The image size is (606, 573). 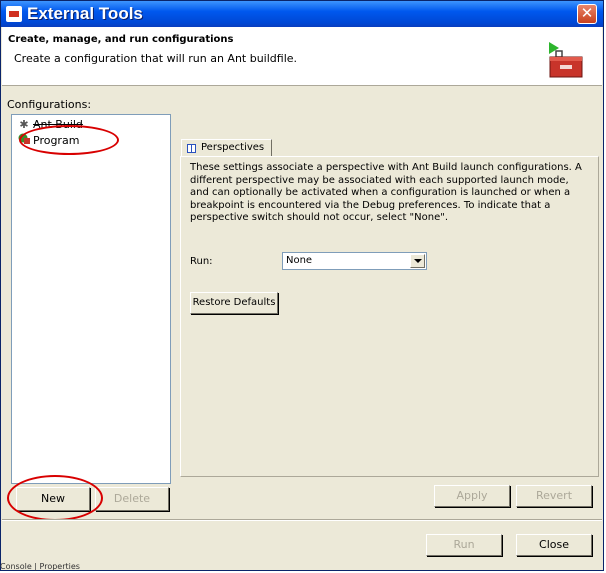 What do you see at coordinates (587, 14) in the screenshot?
I see `close-window-button: ✕` at bounding box center [587, 14].